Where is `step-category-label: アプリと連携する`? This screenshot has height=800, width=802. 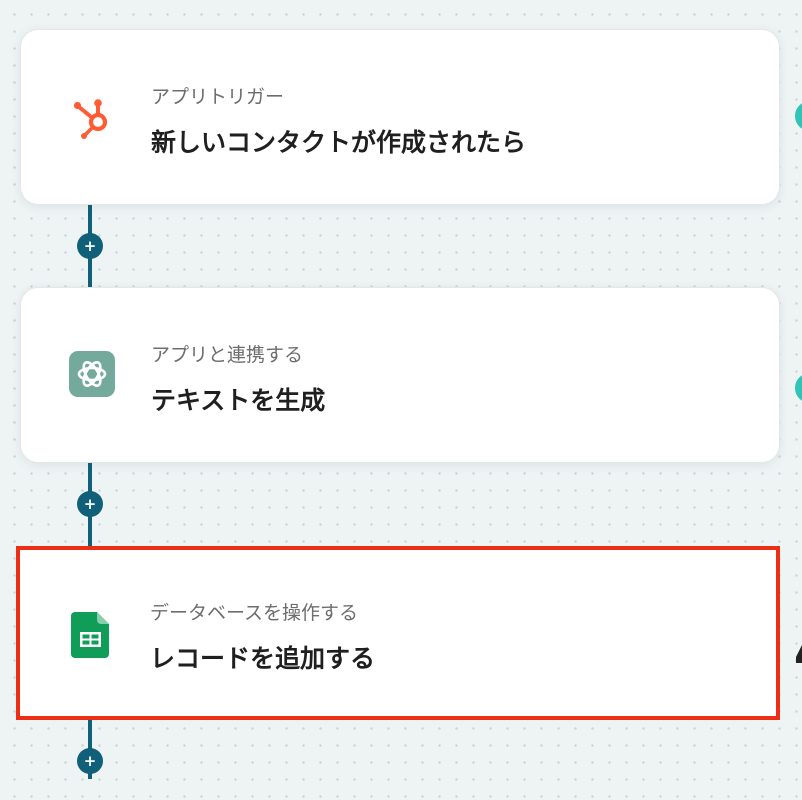
step-category-label: アプリと連携する is located at coordinates (227, 355).